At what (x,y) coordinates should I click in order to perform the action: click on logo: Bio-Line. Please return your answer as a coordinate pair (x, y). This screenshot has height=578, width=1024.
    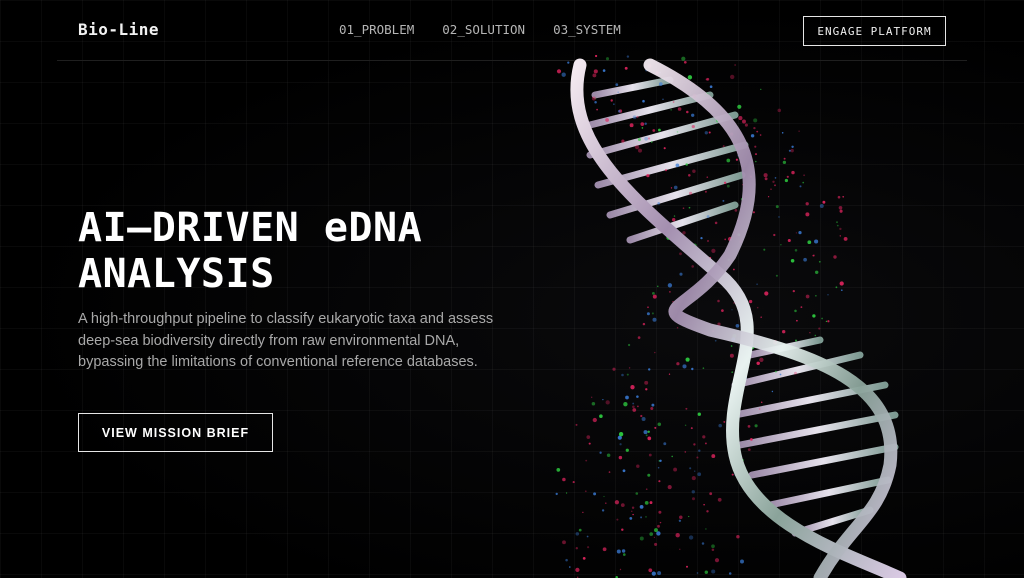
    Looking at the image, I should click on (118, 29).